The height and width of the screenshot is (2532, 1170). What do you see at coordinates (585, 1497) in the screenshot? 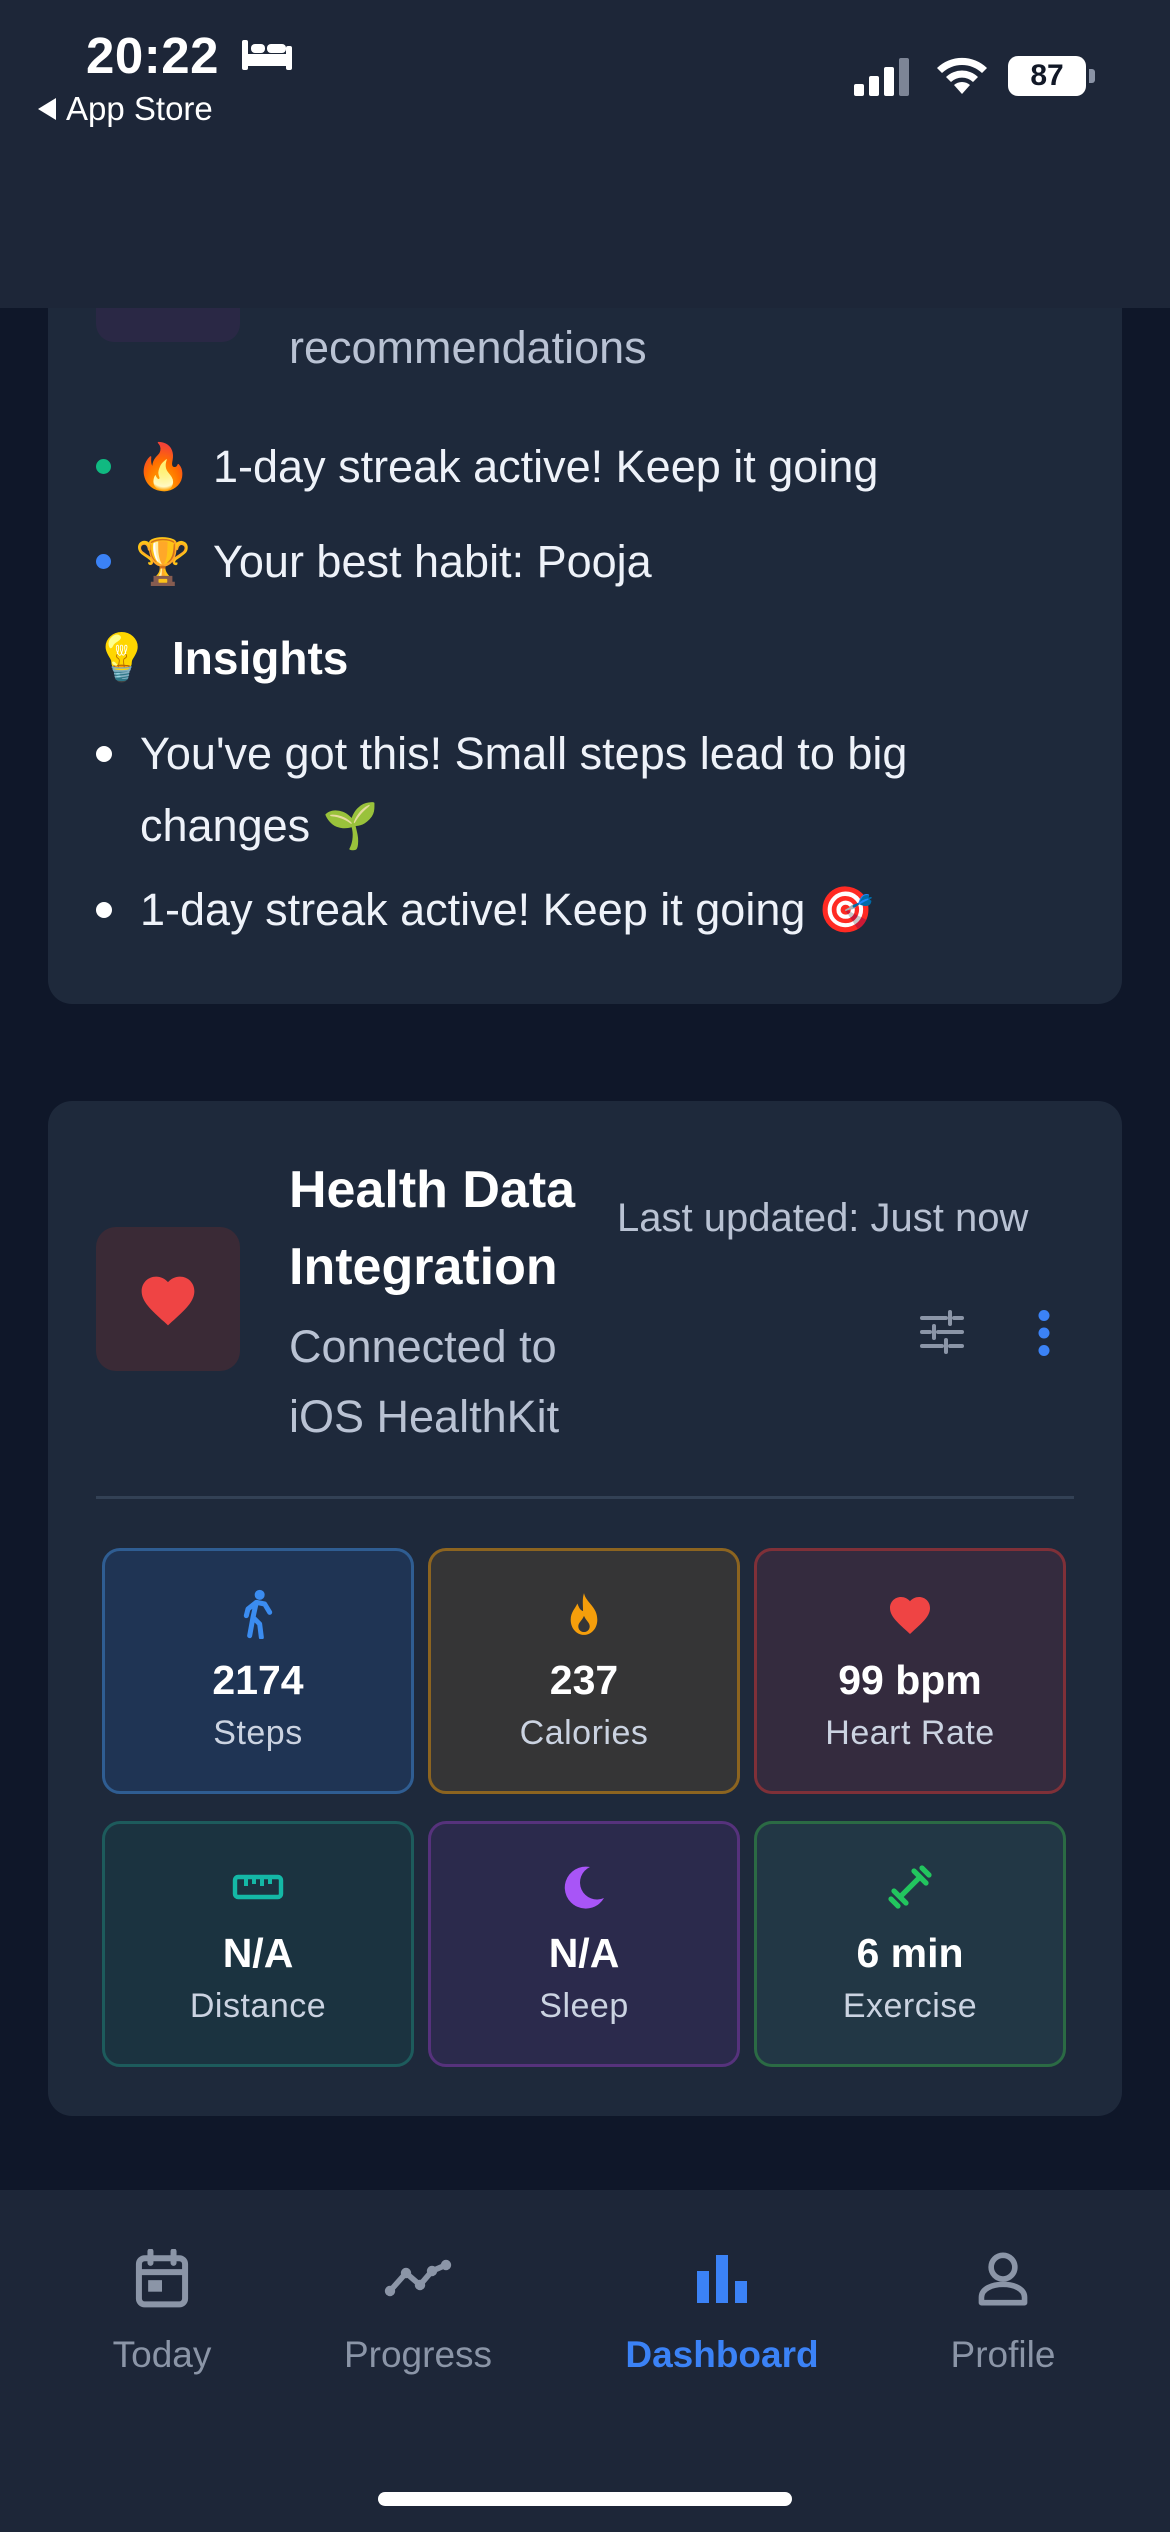
I see `card-divider` at bounding box center [585, 1497].